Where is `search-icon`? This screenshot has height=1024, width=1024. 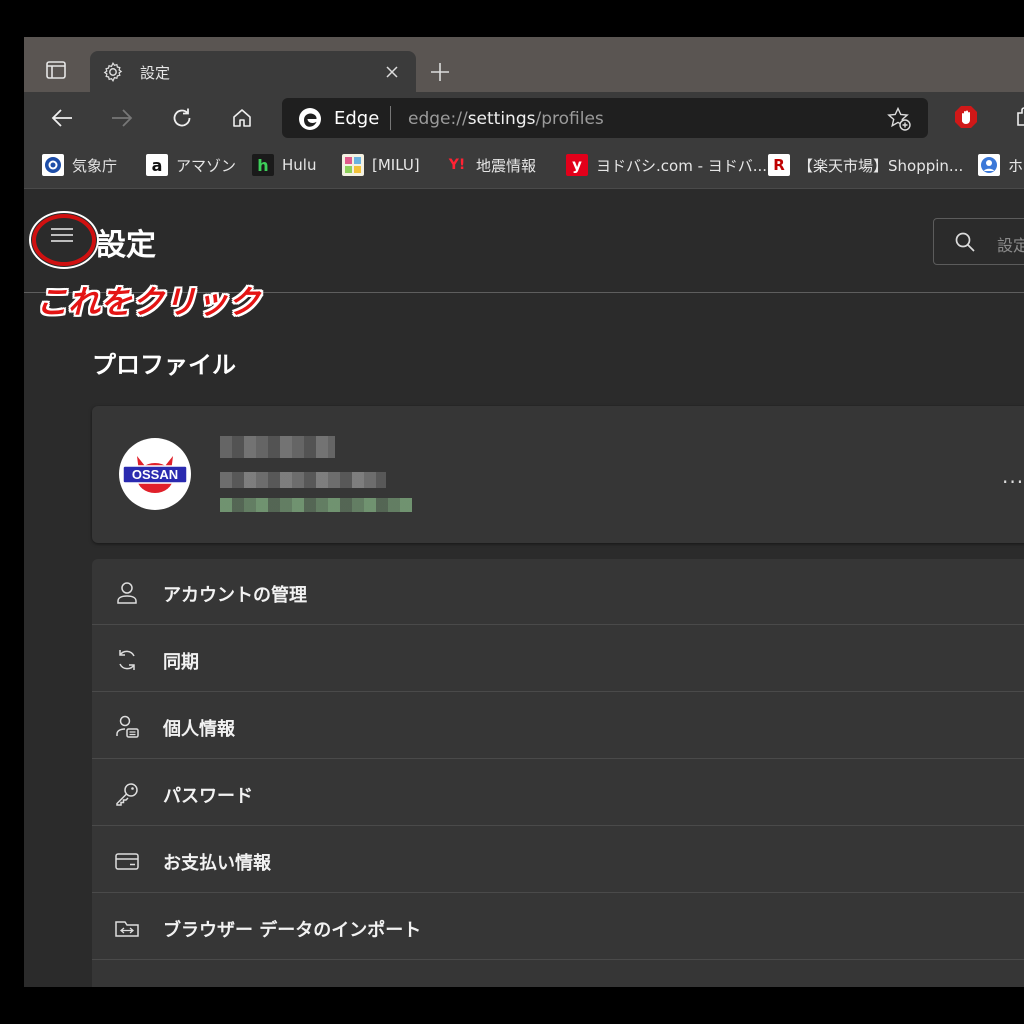 search-icon is located at coordinates (965, 242).